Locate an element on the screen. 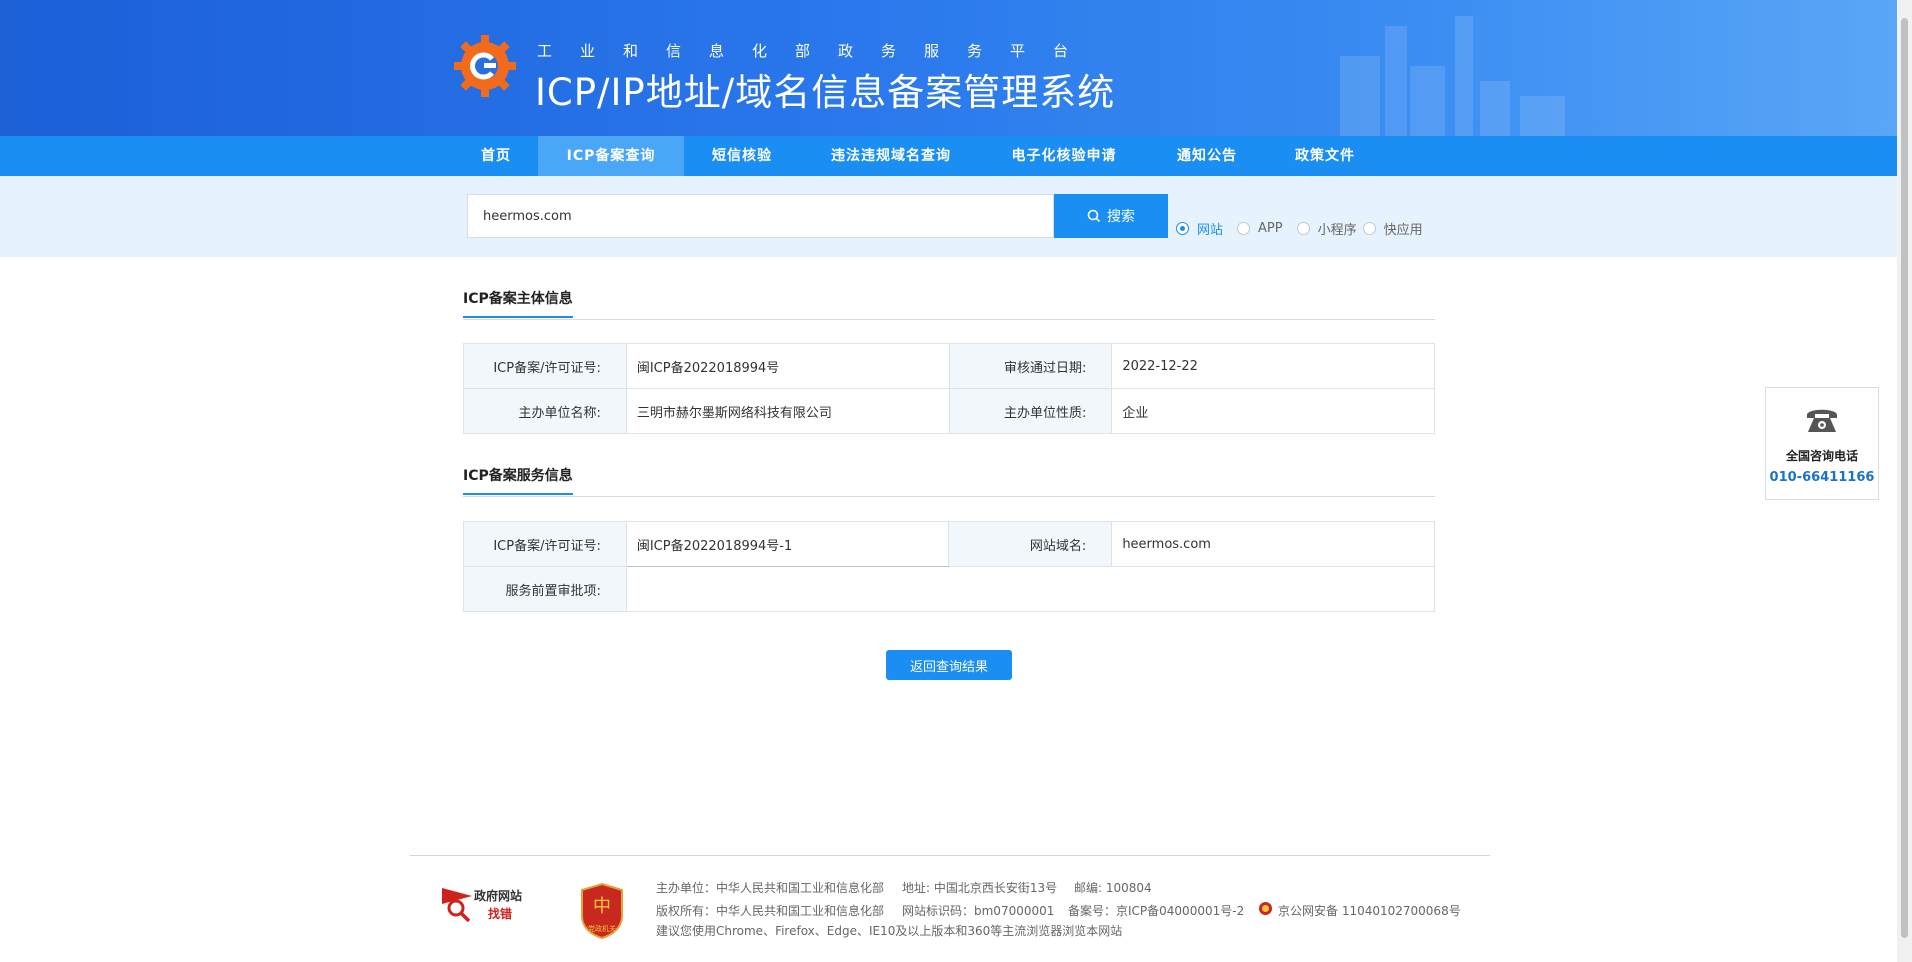 The width and height of the screenshot is (1912, 962). footer-divider is located at coordinates (950, 855).